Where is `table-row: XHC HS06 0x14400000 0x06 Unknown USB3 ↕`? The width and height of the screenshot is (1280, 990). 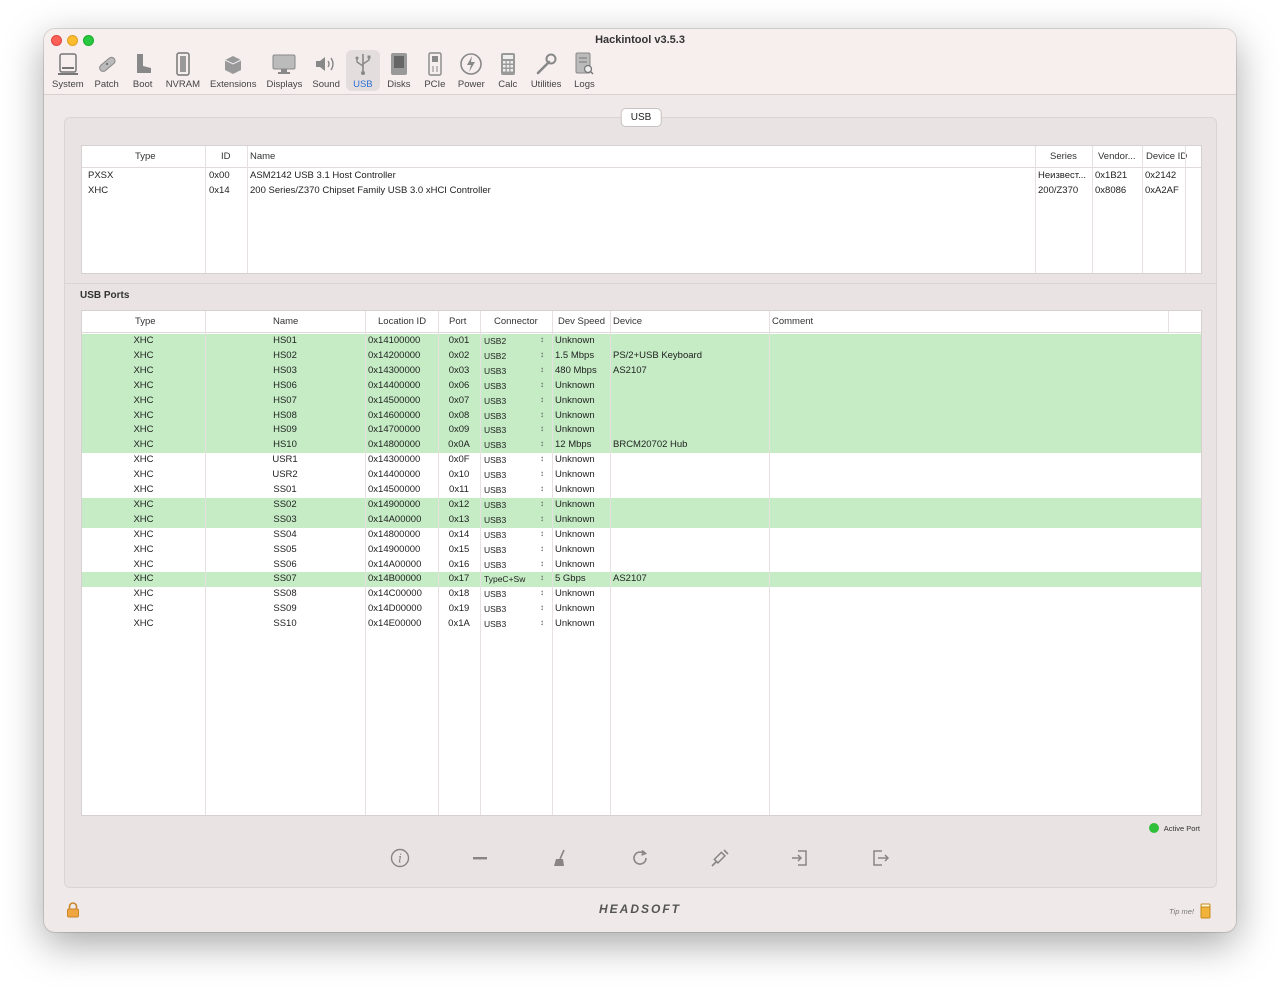
table-row: XHC HS06 0x14400000 0x06 Unknown USB3 ↕ is located at coordinates (641, 386).